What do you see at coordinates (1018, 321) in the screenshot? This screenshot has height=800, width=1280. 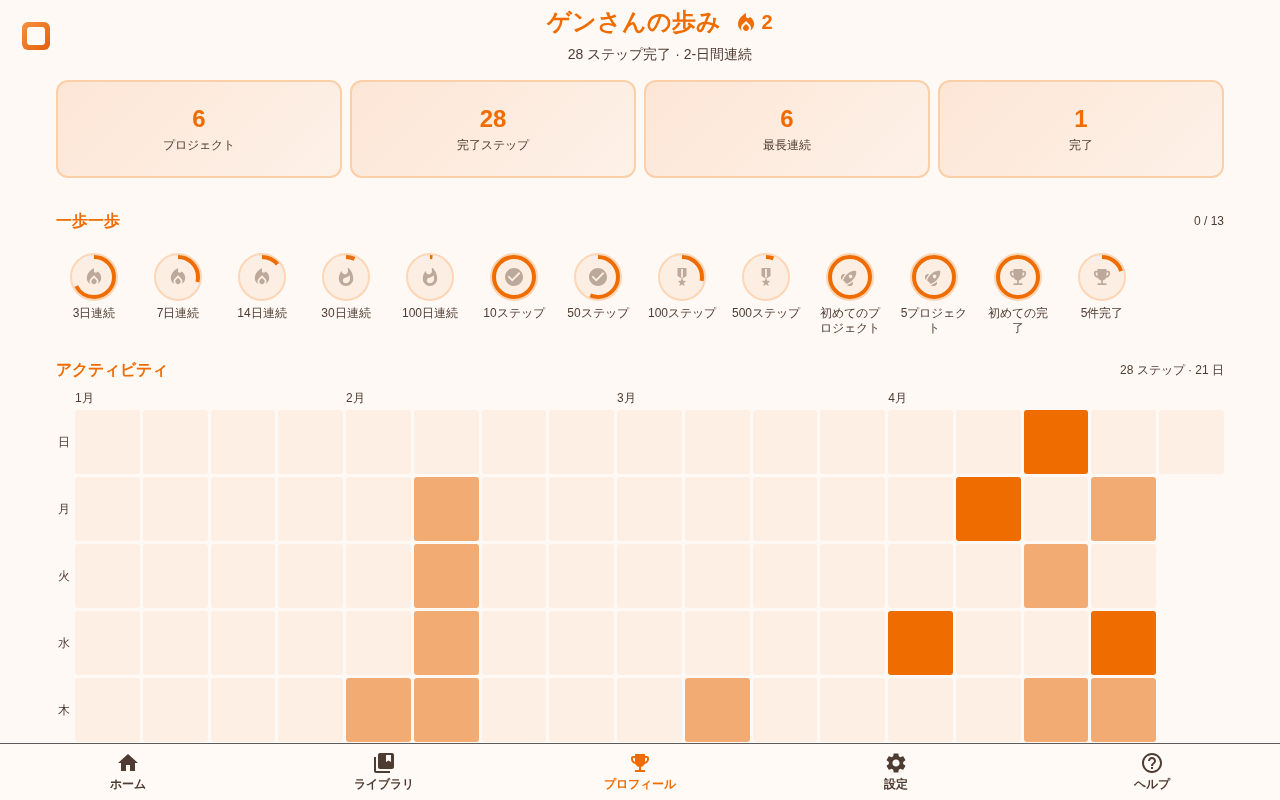 I see `badge-label: 初めての完了` at bounding box center [1018, 321].